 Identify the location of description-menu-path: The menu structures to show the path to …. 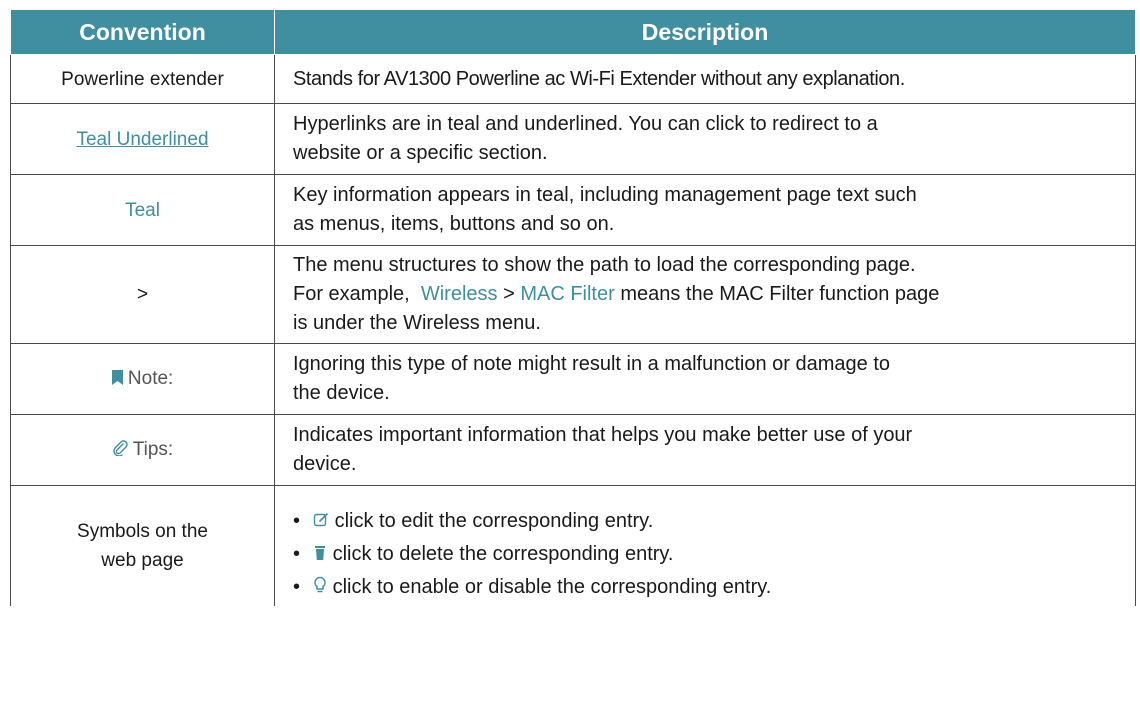
(705, 294).